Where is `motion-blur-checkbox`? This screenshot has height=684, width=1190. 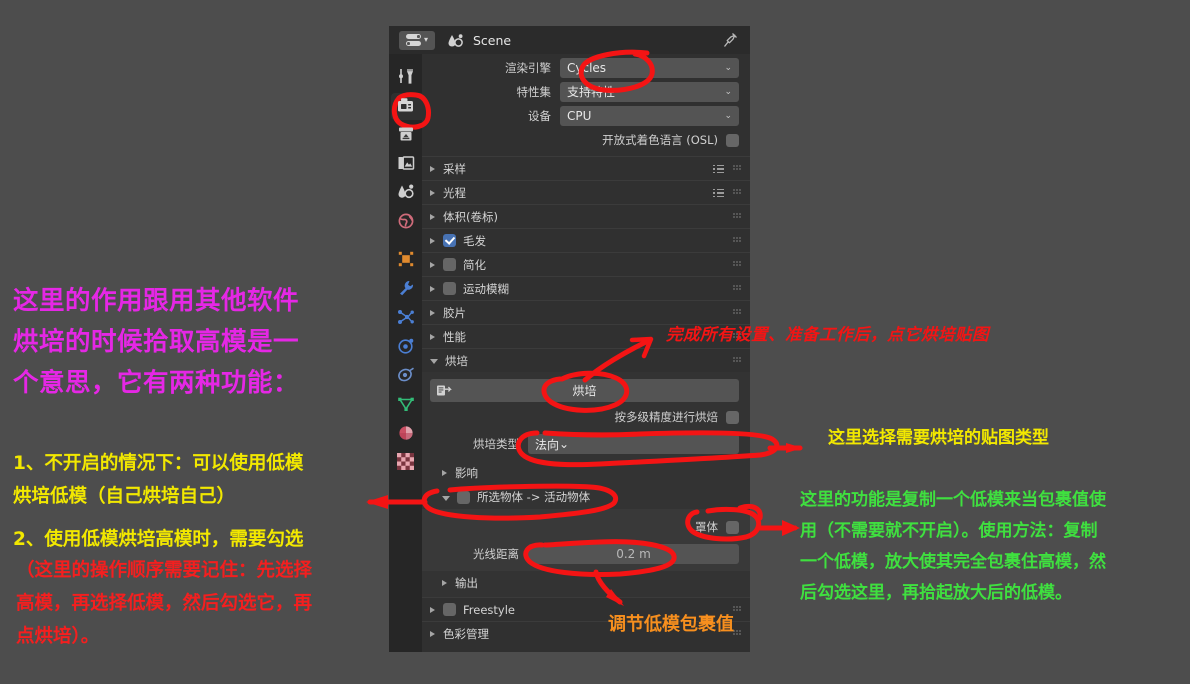
motion-blur-checkbox is located at coordinates (449, 288).